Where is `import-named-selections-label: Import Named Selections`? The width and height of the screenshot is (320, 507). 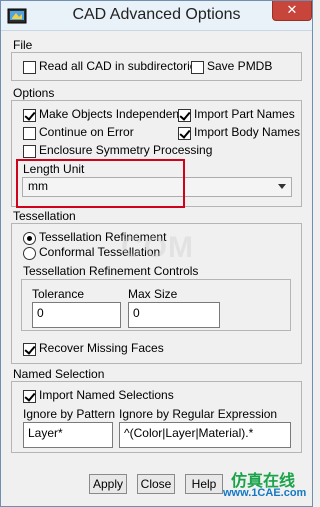 import-named-selections-label: Import Named Selections is located at coordinates (106, 395).